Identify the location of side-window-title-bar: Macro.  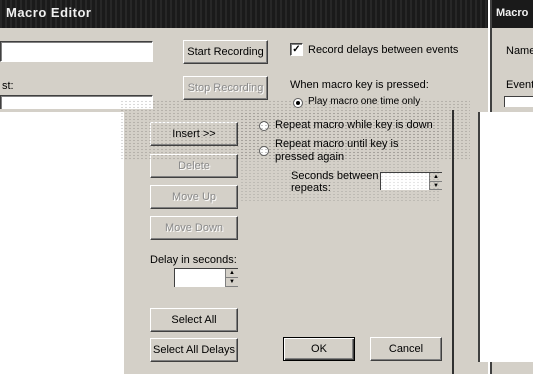
(512, 14).